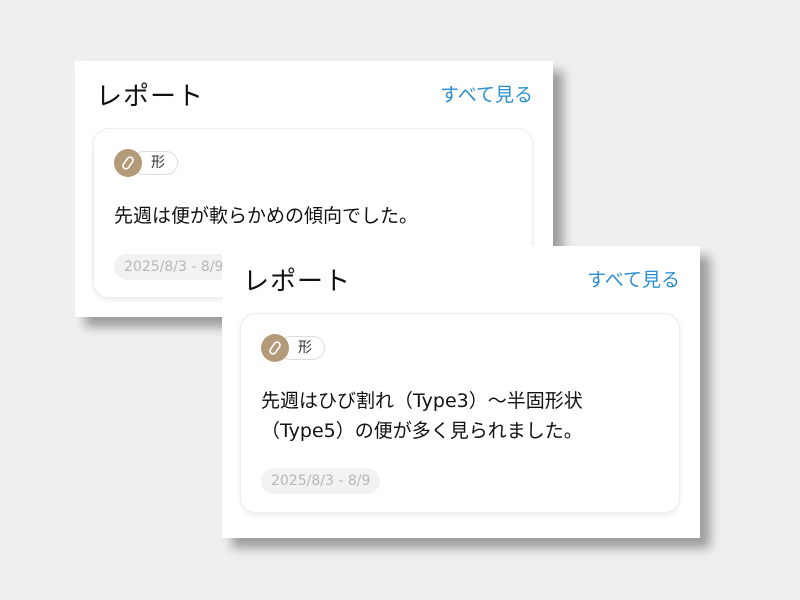  What do you see at coordinates (422, 416) in the screenshot?
I see `report-text: 先週はひび割れ（Type3）〜半固形状（Type5）の便が多く見られました。` at bounding box center [422, 416].